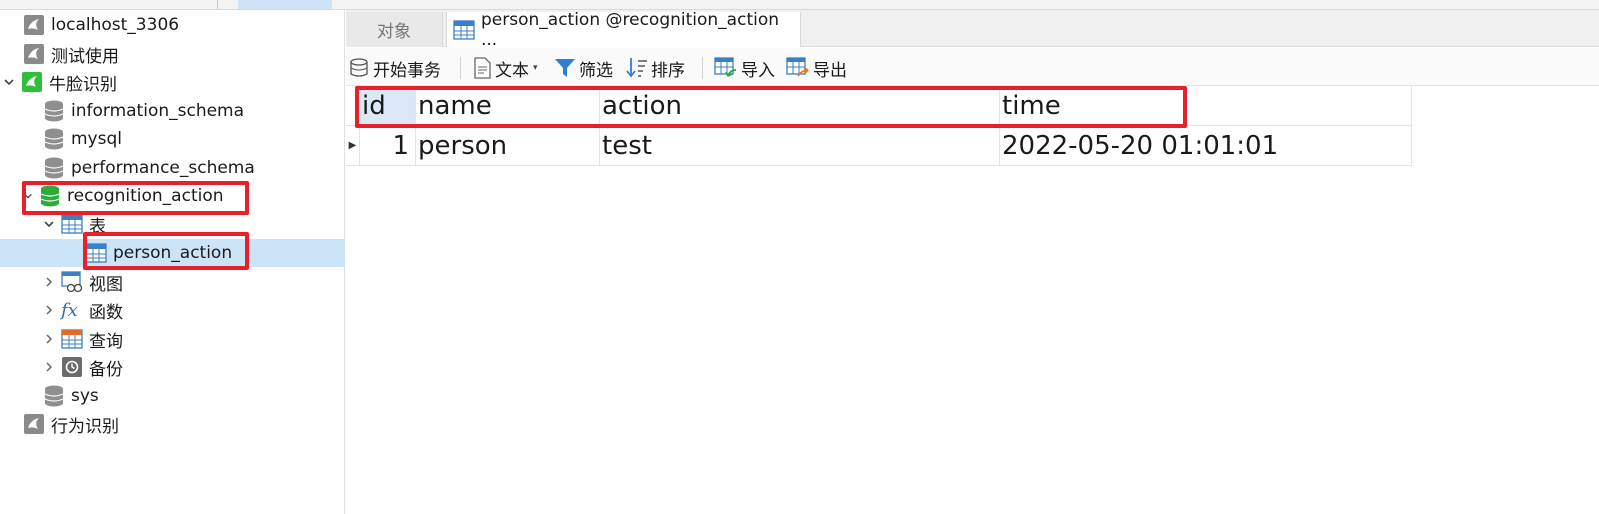 The height and width of the screenshot is (514, 1599). I want to click on tree-group-backups: 备份, so click(82, 367).